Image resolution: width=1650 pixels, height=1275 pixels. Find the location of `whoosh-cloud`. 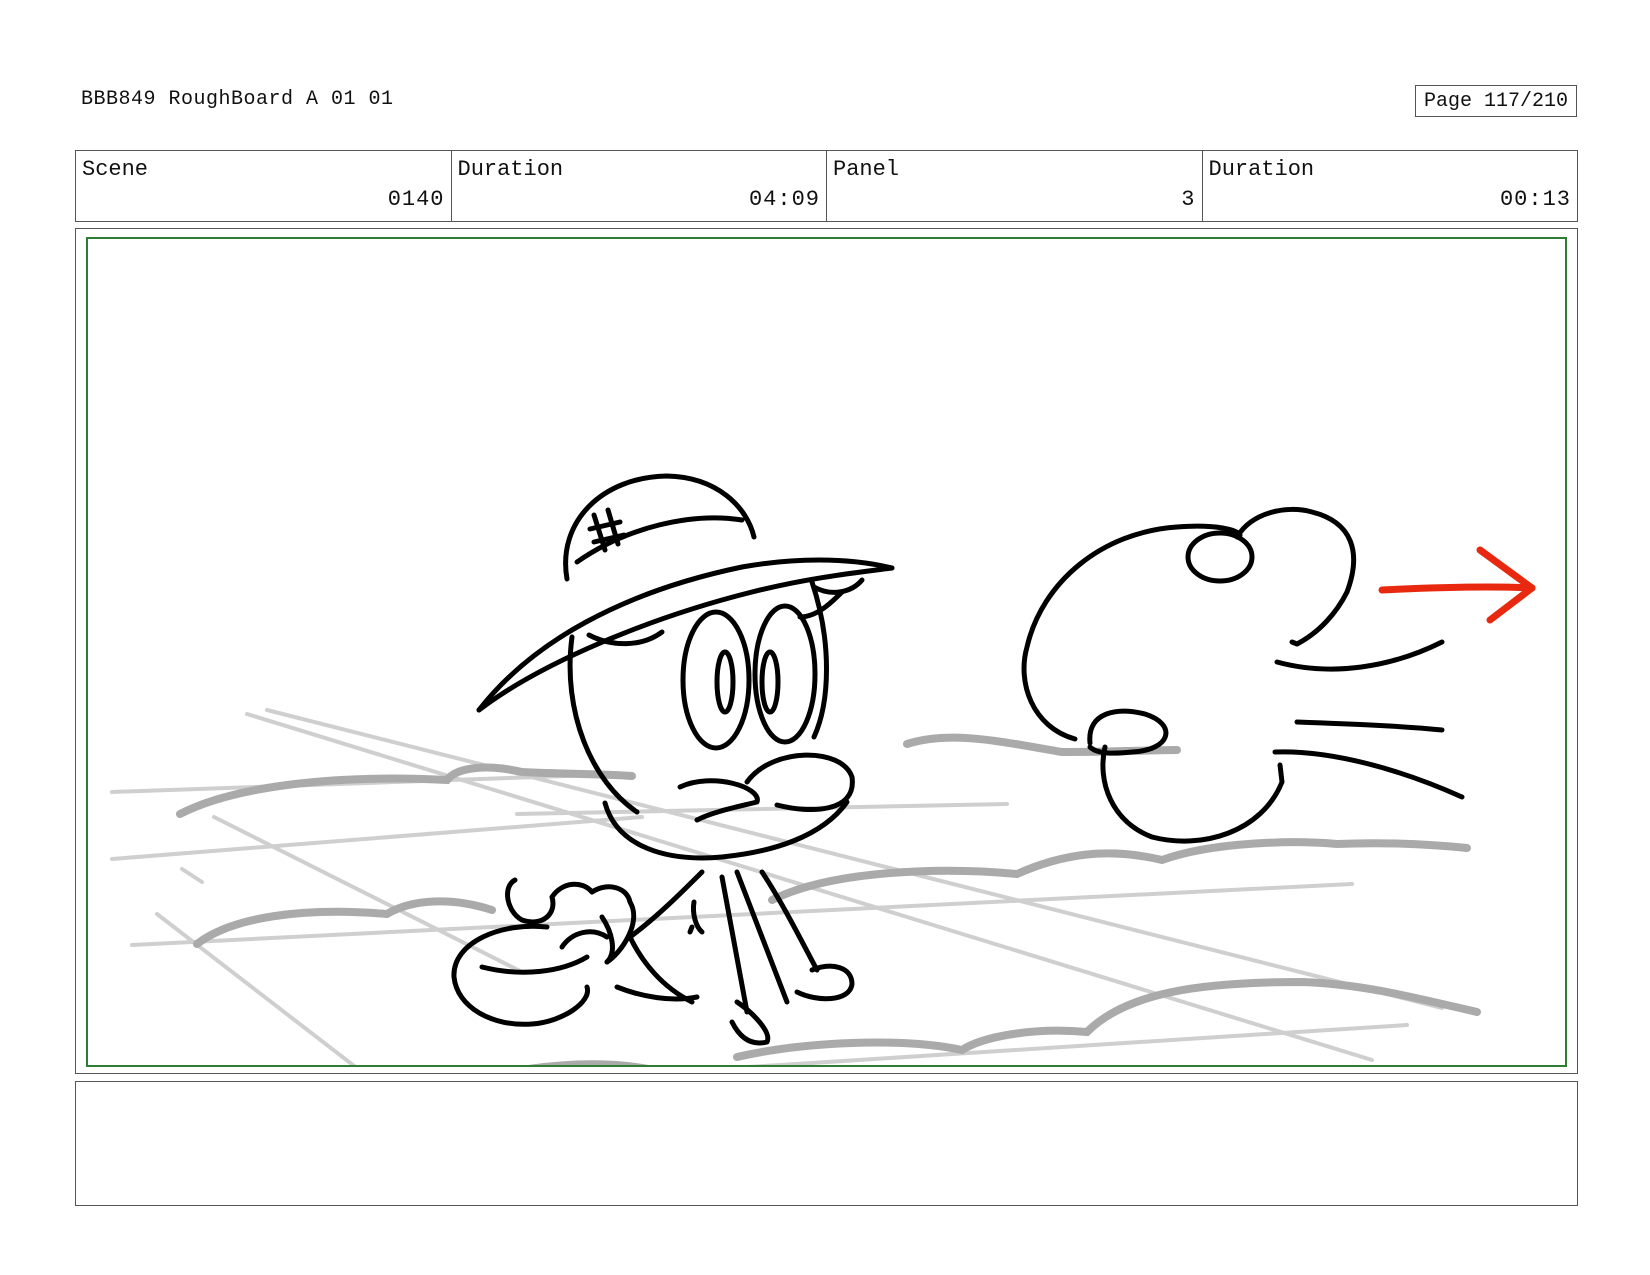

whoosh-cloud is located at coordinates (1243, 675).